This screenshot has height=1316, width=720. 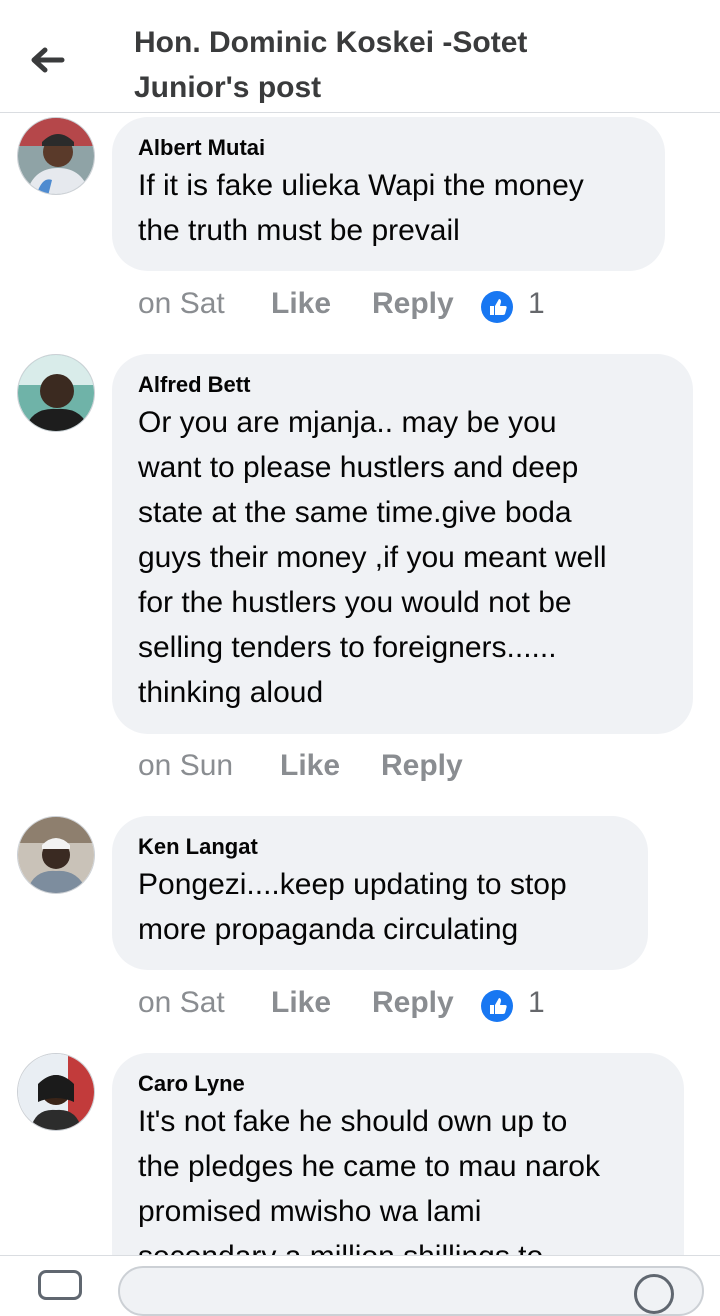 I want to click on comment-author: Alfred Bett, so click(x=402, y=385).